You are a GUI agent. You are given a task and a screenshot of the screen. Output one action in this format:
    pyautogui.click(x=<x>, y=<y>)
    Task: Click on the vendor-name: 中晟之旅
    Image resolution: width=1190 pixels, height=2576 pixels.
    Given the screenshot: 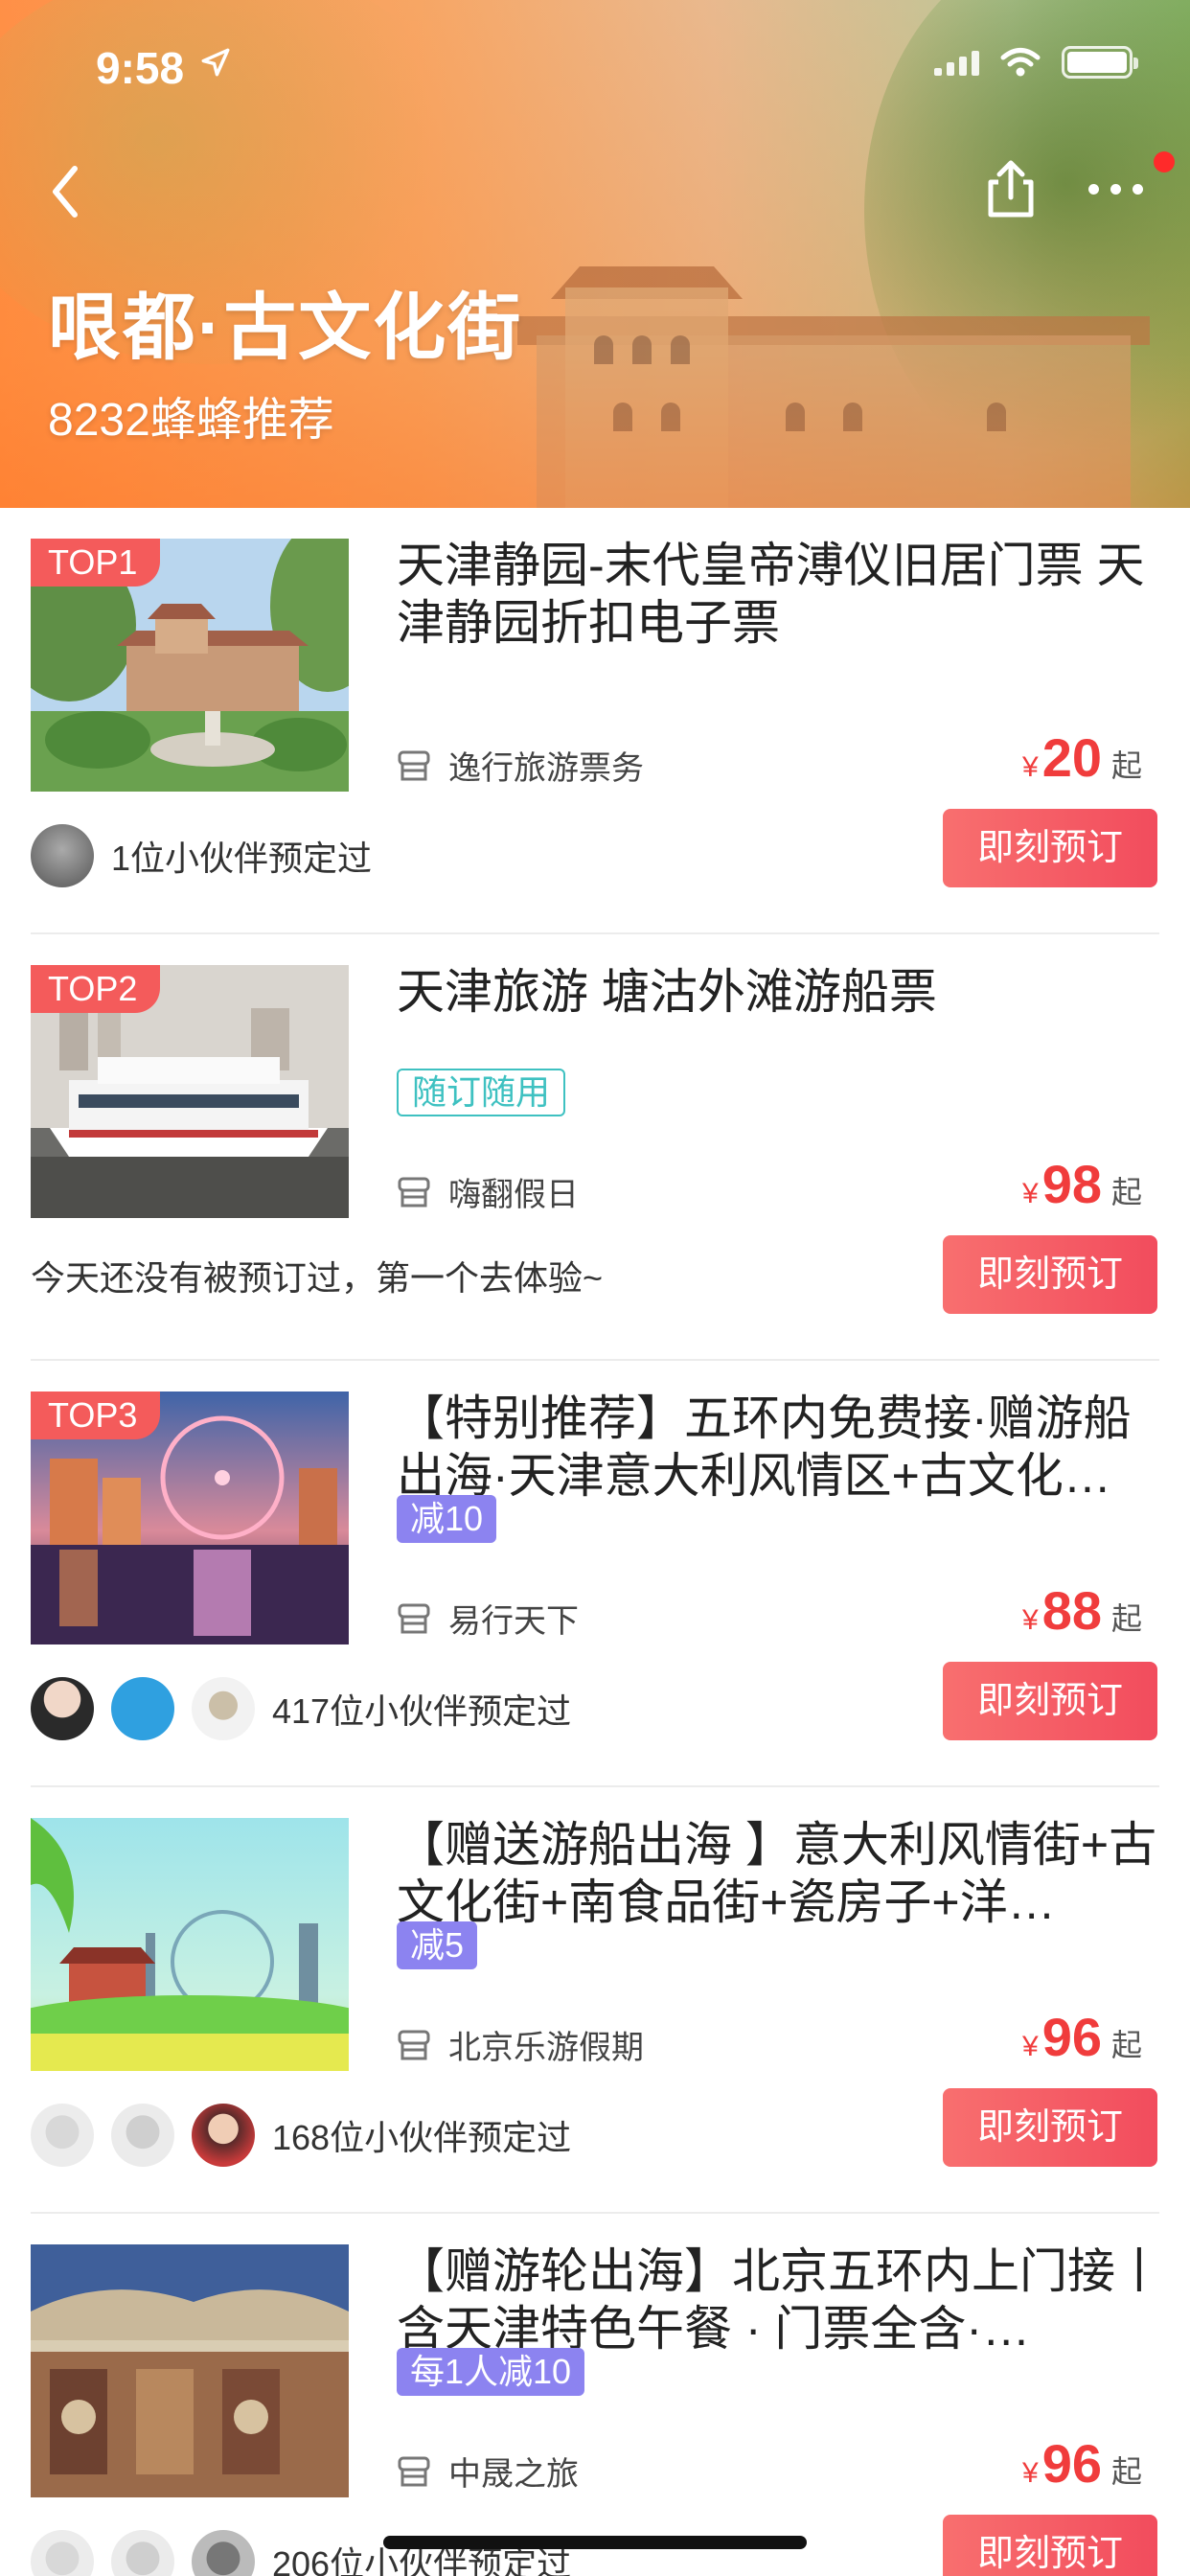 What is the action you would take?
    pyautogui.click(x=513, y=2474)
    